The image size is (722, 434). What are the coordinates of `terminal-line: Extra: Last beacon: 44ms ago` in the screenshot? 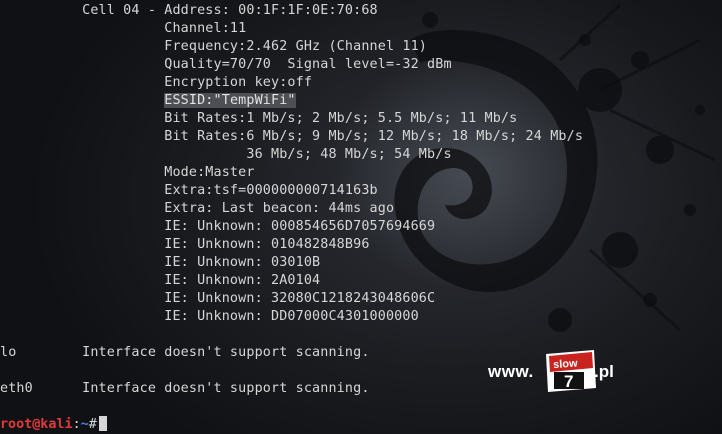 It's located at (197, 208).